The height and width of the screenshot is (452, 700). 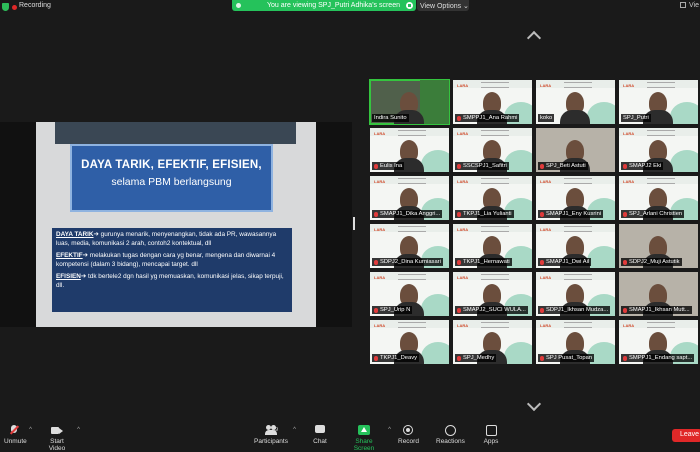 I want to click on participant-name: SDPJ2_Dina Kurniasari, so click(x=410, y=262).